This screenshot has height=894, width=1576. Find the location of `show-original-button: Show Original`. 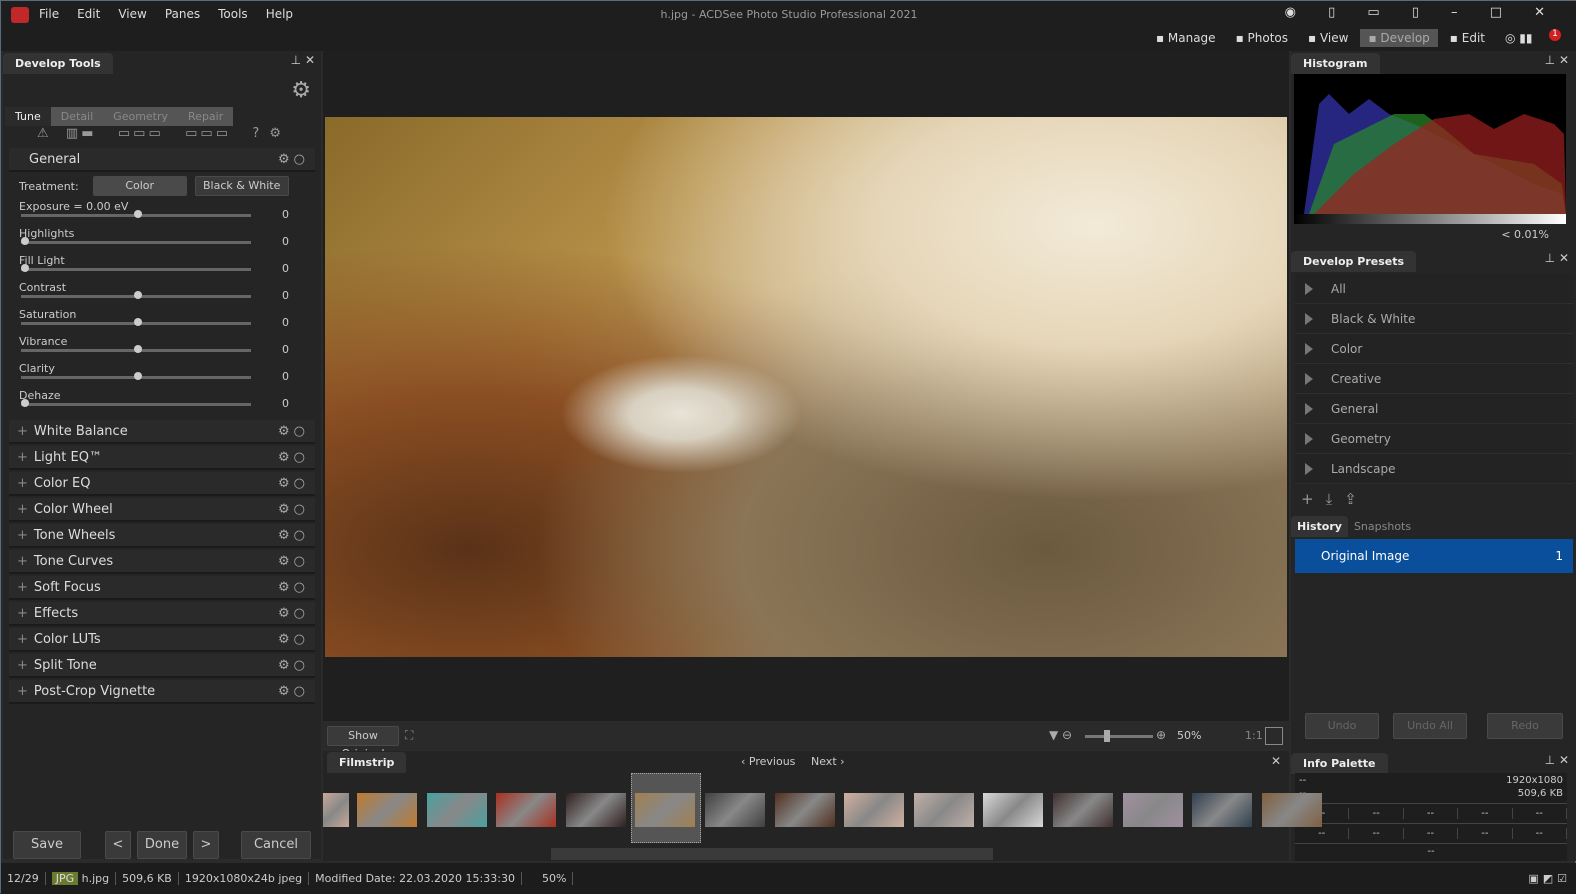

show-original-button: Show Original is located at coordinates (363, 743).